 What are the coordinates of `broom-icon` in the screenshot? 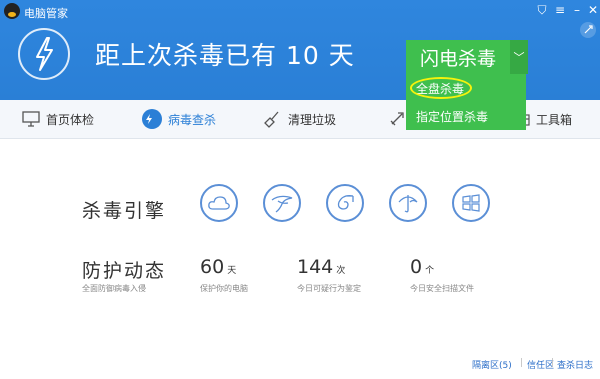 It's located at (271, 119).